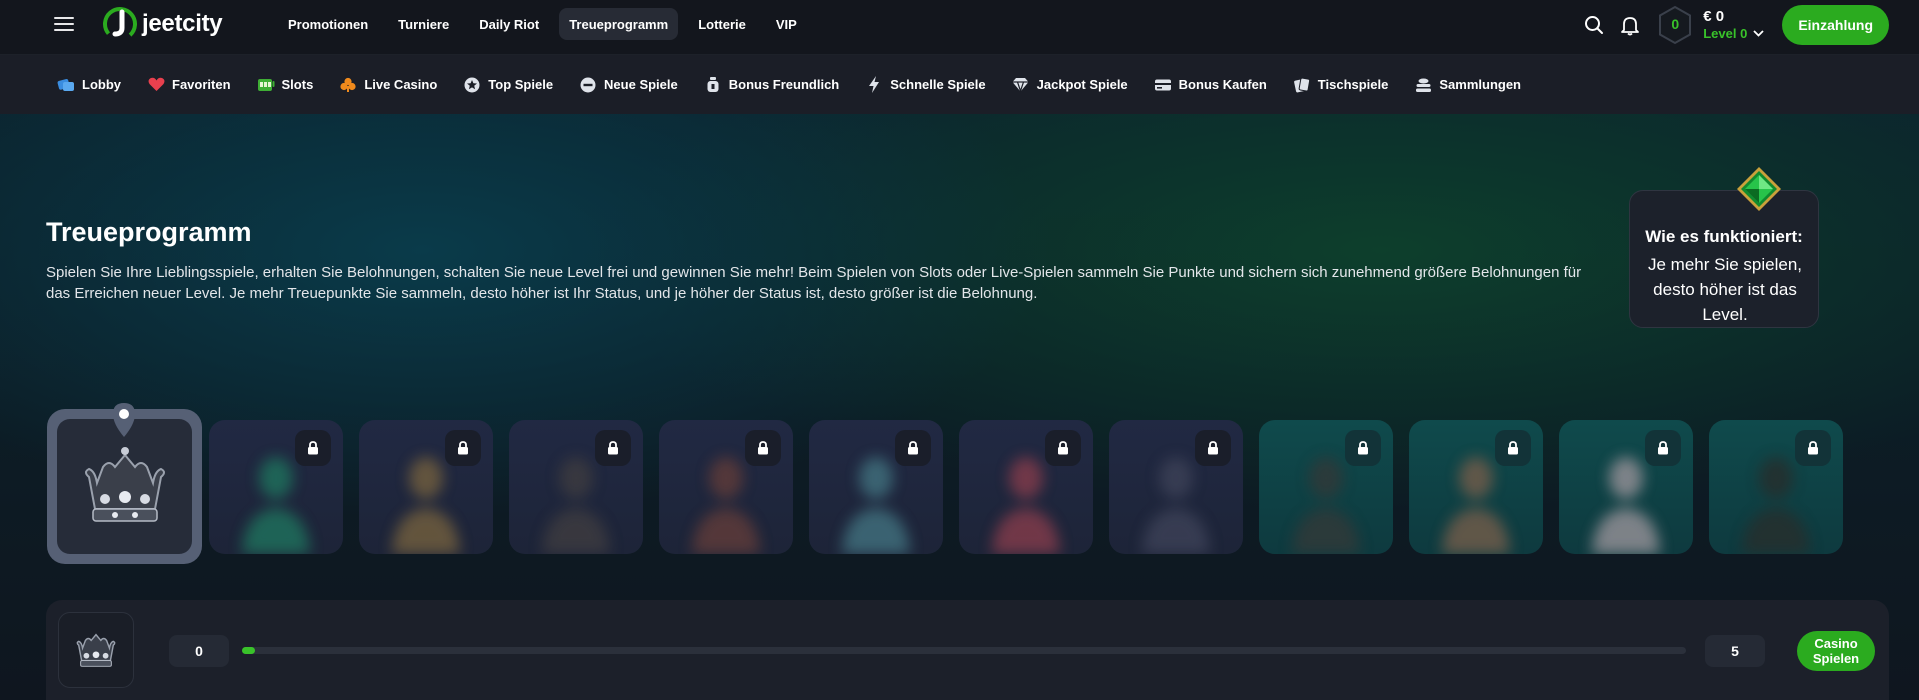 The image size is (1919, 700). What do you see at coordinates (423, 24) in the screenshot?
I see `nav-turniere: Turniere` at bounding box center [423, 24].